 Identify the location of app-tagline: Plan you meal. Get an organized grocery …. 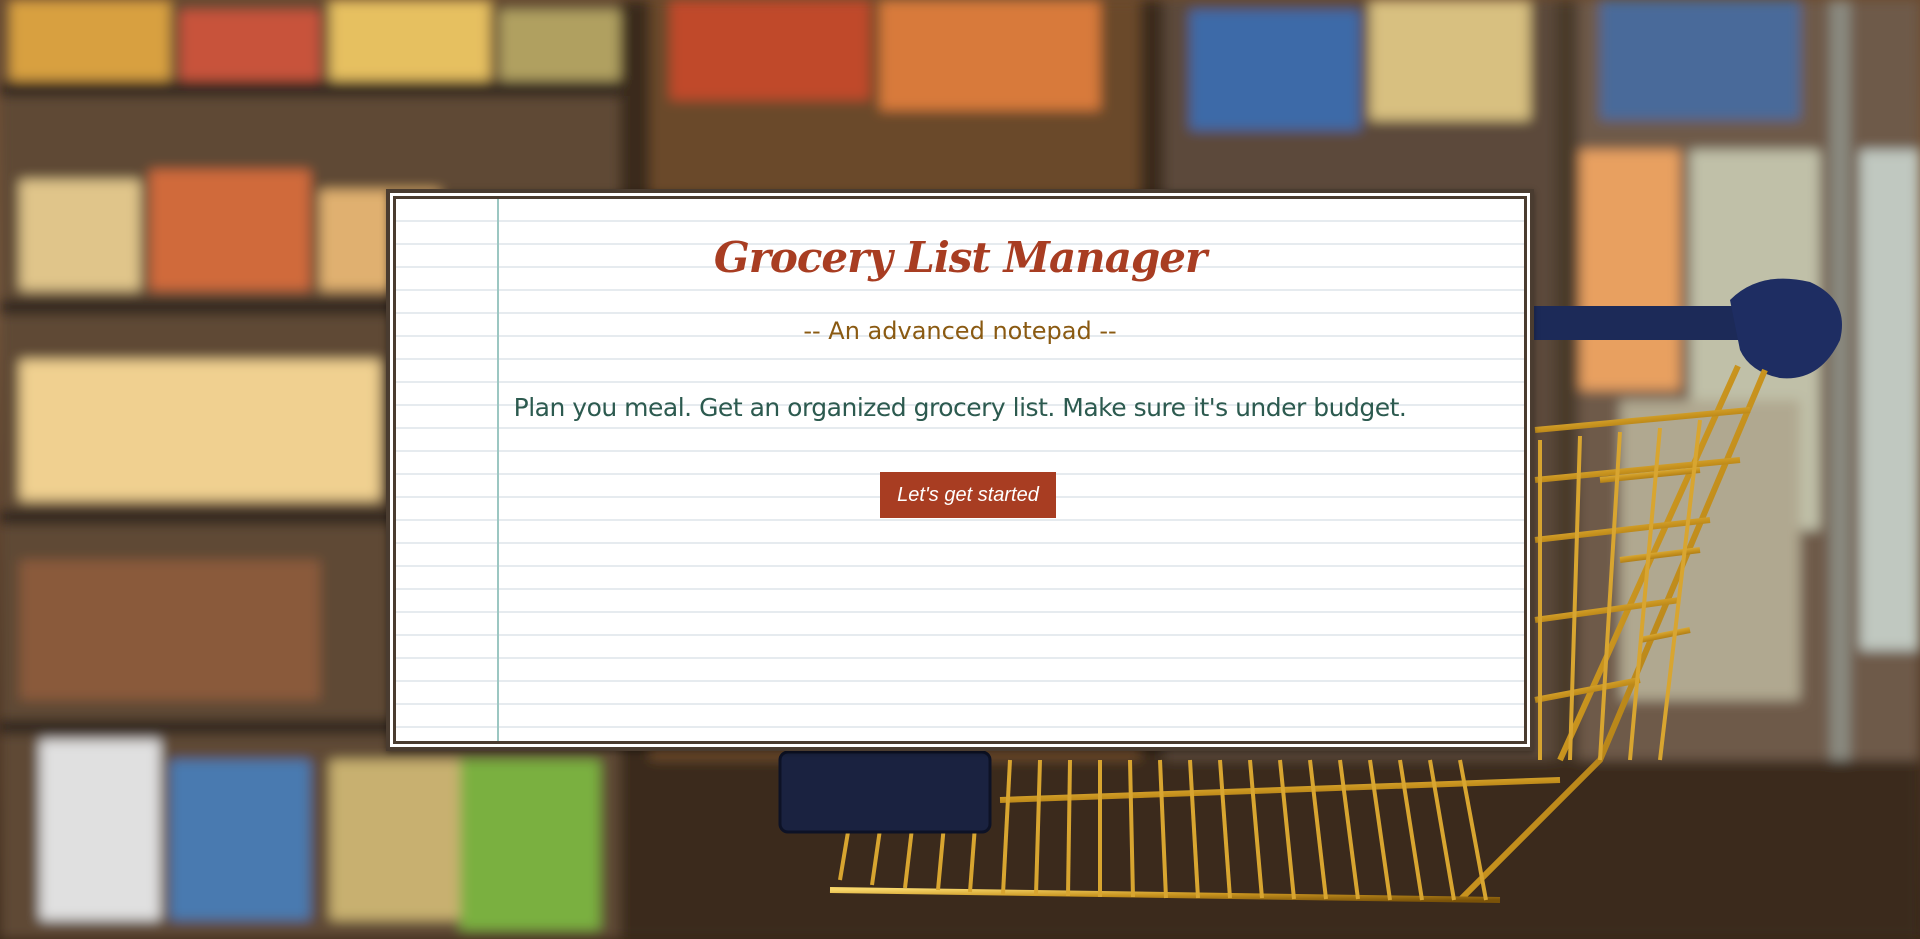
(960, 407).